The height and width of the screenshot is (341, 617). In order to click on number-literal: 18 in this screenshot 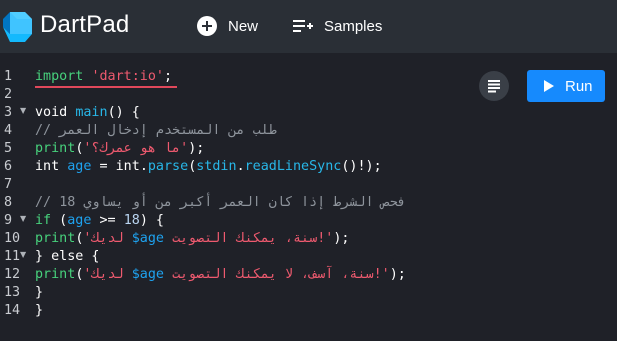, I will do `click(131, 220)`.